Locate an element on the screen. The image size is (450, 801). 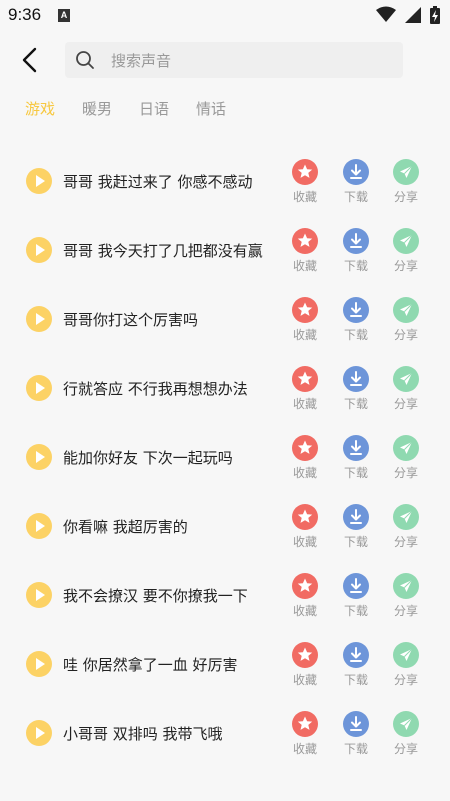
list-item: 能加你好友 下次一起玩吗 收藏 下载 分享 is located at coordinates (225, 456).